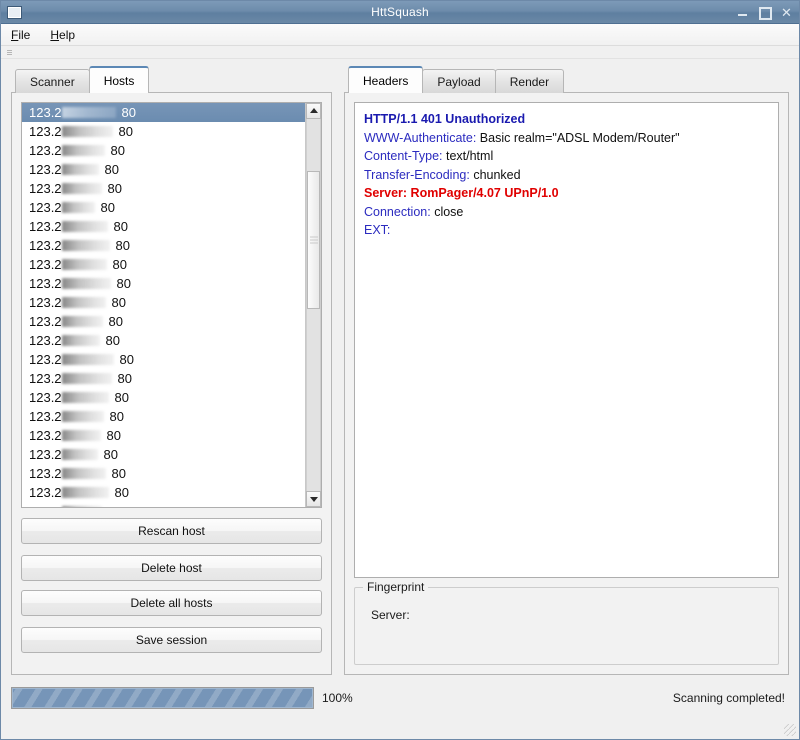  Describe the element at coordinates (461, 193) in the screenshot. I see `http-header-alert: Server: RomPager/4.07 UPnP/1.0` at that location.